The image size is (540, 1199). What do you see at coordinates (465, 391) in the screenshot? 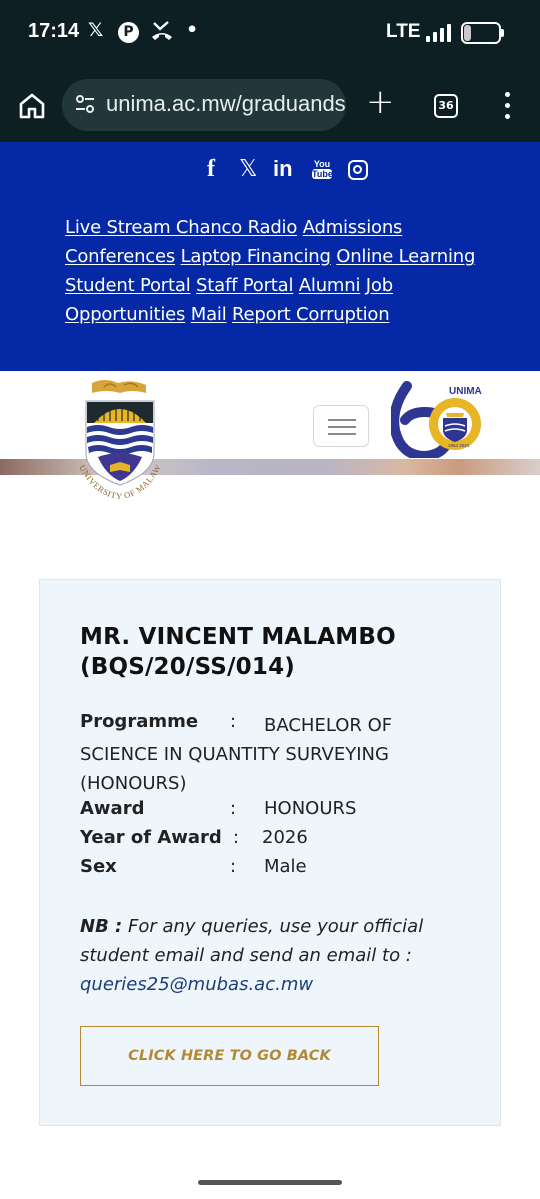
I see `anniversary-text: UNIMA` at bounding box center [465, 391].